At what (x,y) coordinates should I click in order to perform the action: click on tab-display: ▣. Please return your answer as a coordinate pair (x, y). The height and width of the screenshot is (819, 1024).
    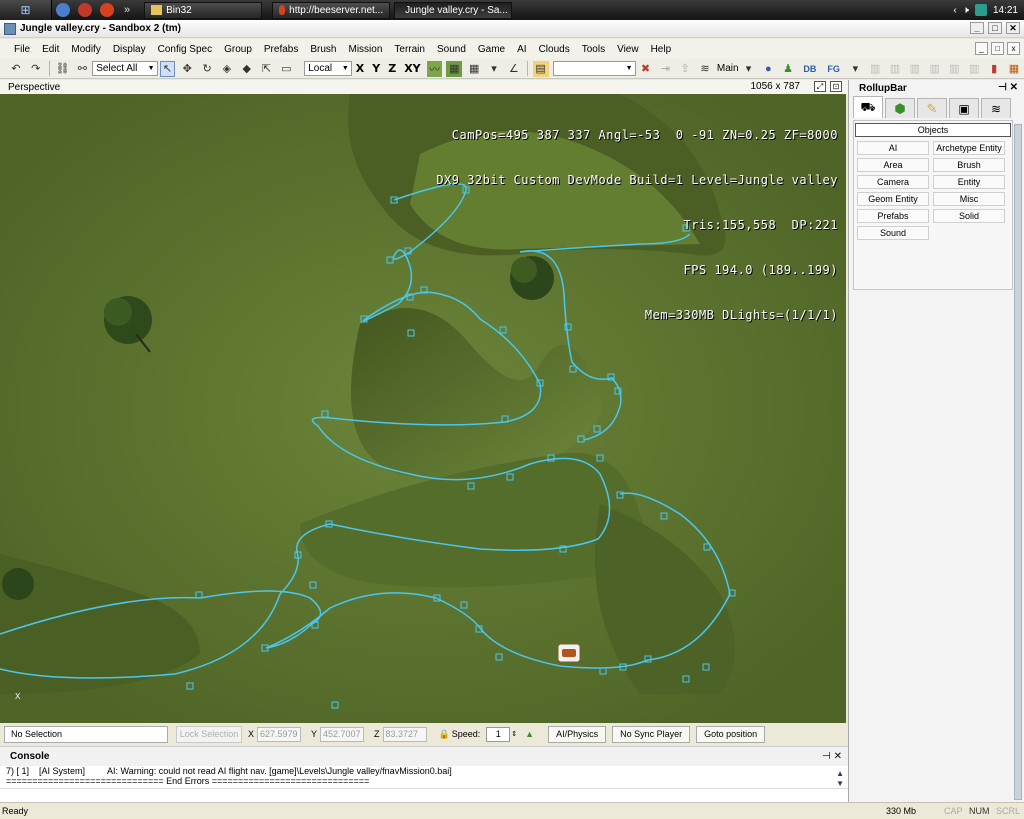
    Looking at the image, I should click on (964, 108).